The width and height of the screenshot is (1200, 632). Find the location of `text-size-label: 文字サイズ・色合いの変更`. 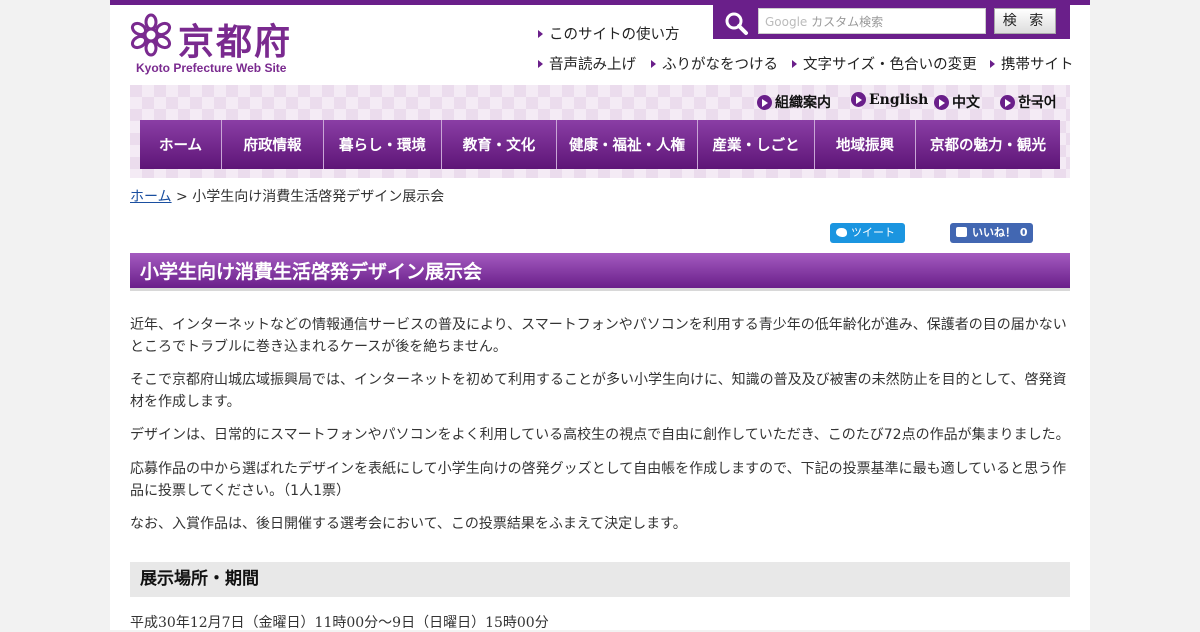

text-size-label: 文字サイズ・色合いの変更 is located at coordinates (890, 65).